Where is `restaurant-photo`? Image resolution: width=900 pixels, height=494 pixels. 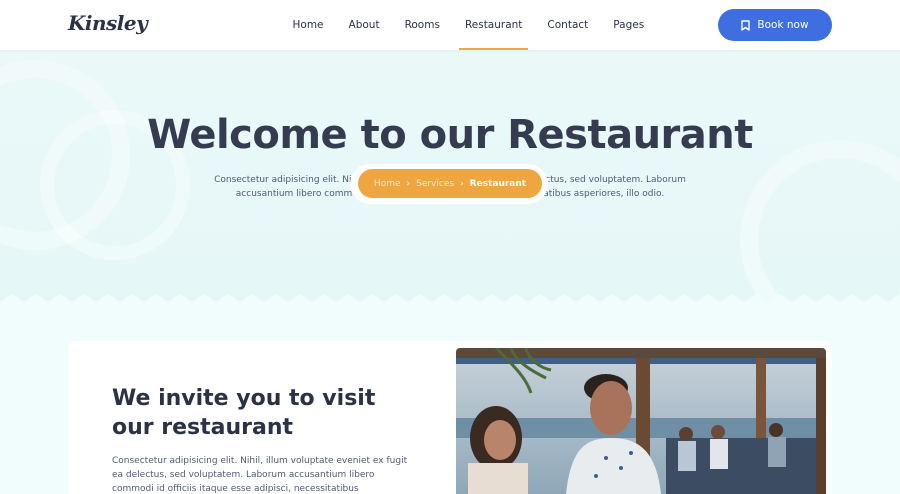 restaurant-photo is located at coordinates (641, 421).